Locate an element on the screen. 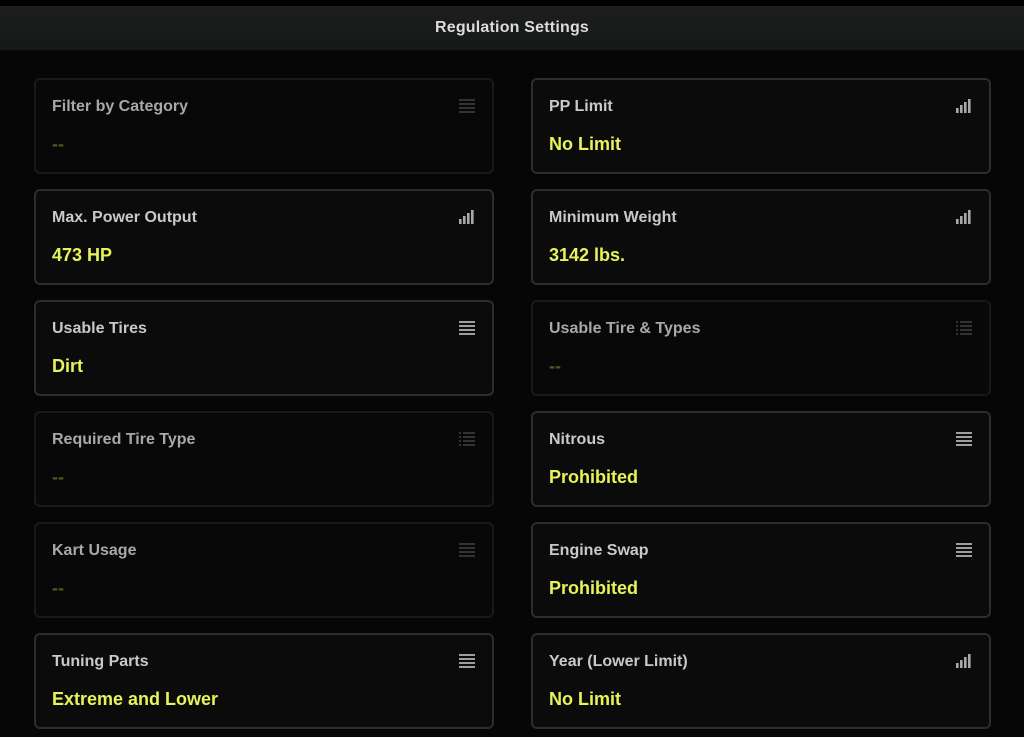 Image resolution: width=1024 pixels, height=737 pixels. setting-card-engine-swap: Engine Swap Prohibited is located at coordinates (761, 570).